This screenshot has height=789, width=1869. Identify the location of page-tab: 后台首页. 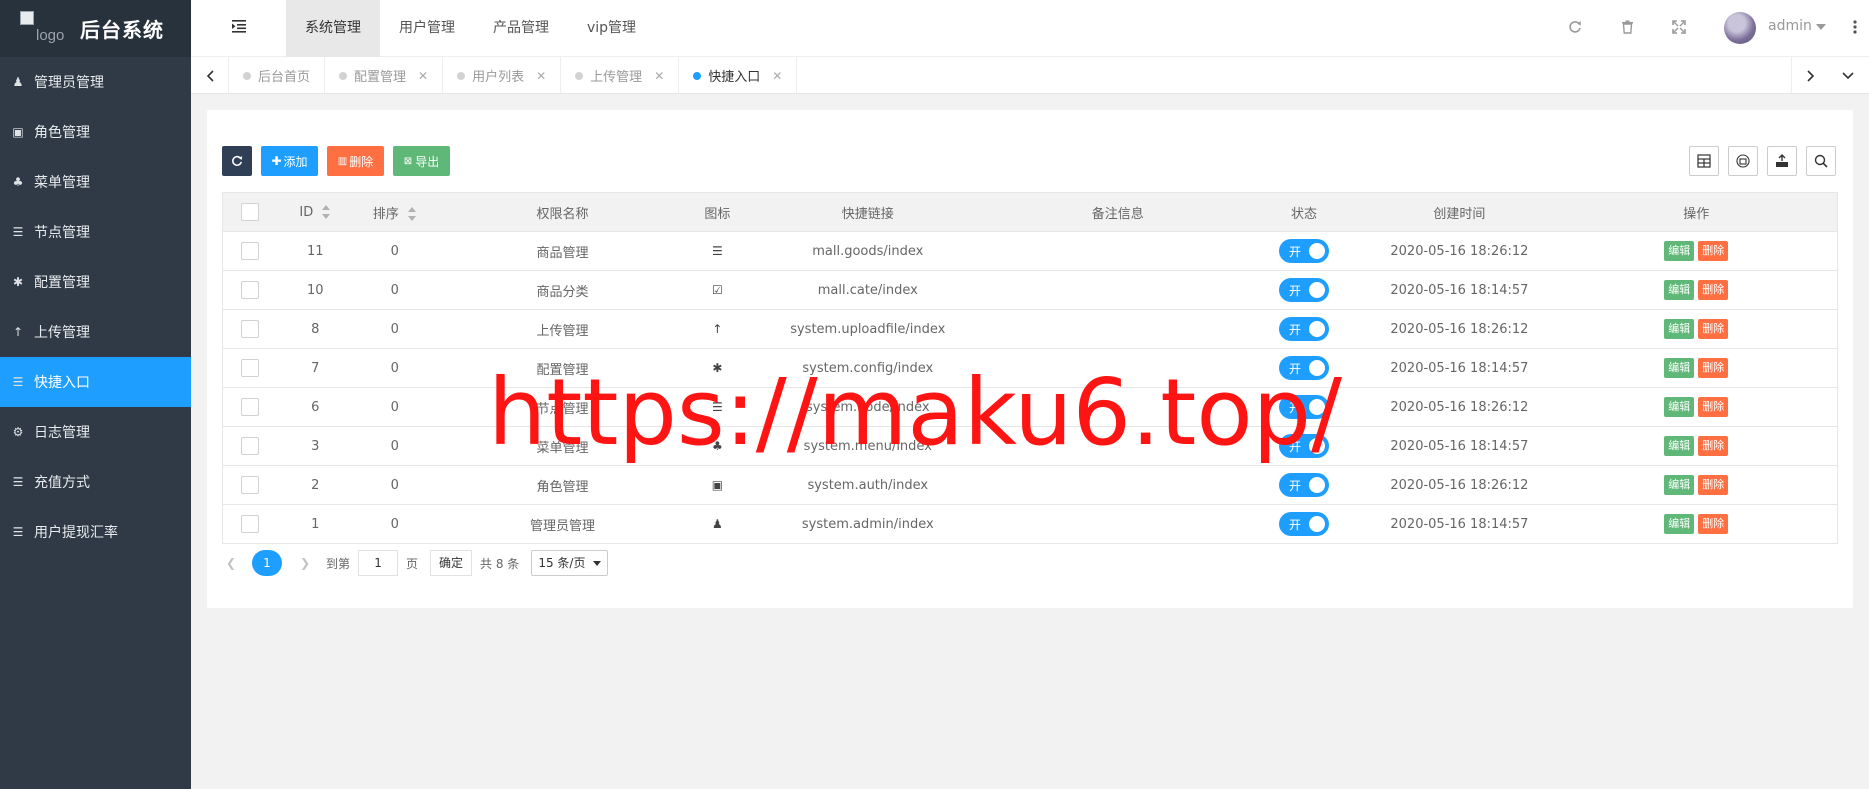
(277, 75).